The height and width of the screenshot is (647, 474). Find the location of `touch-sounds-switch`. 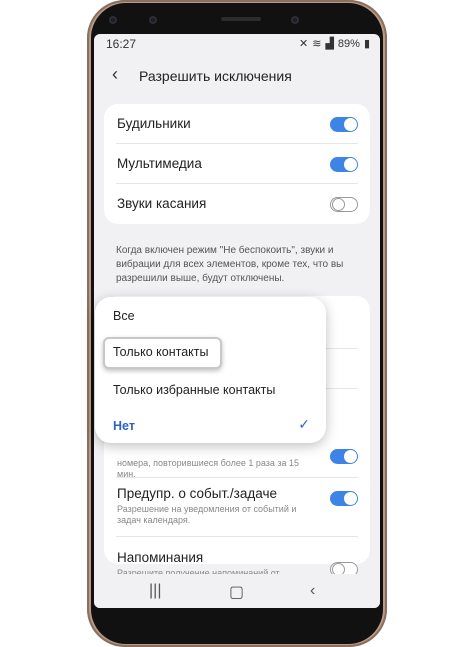

touch-sounds-switch is located at coordinates (344, 204).